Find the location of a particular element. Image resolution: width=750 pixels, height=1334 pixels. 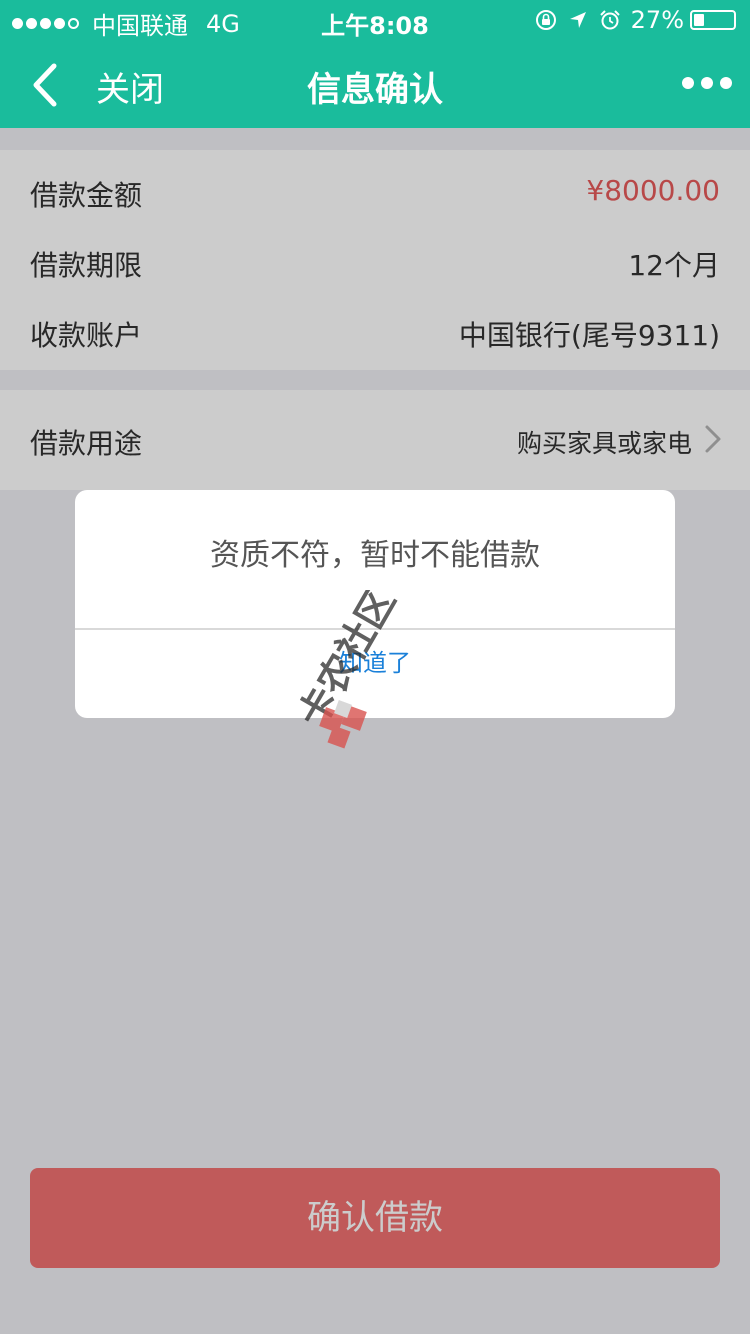

dialog-message: 资质不符，暂时不能借款 is located at coordinates (375, 555).